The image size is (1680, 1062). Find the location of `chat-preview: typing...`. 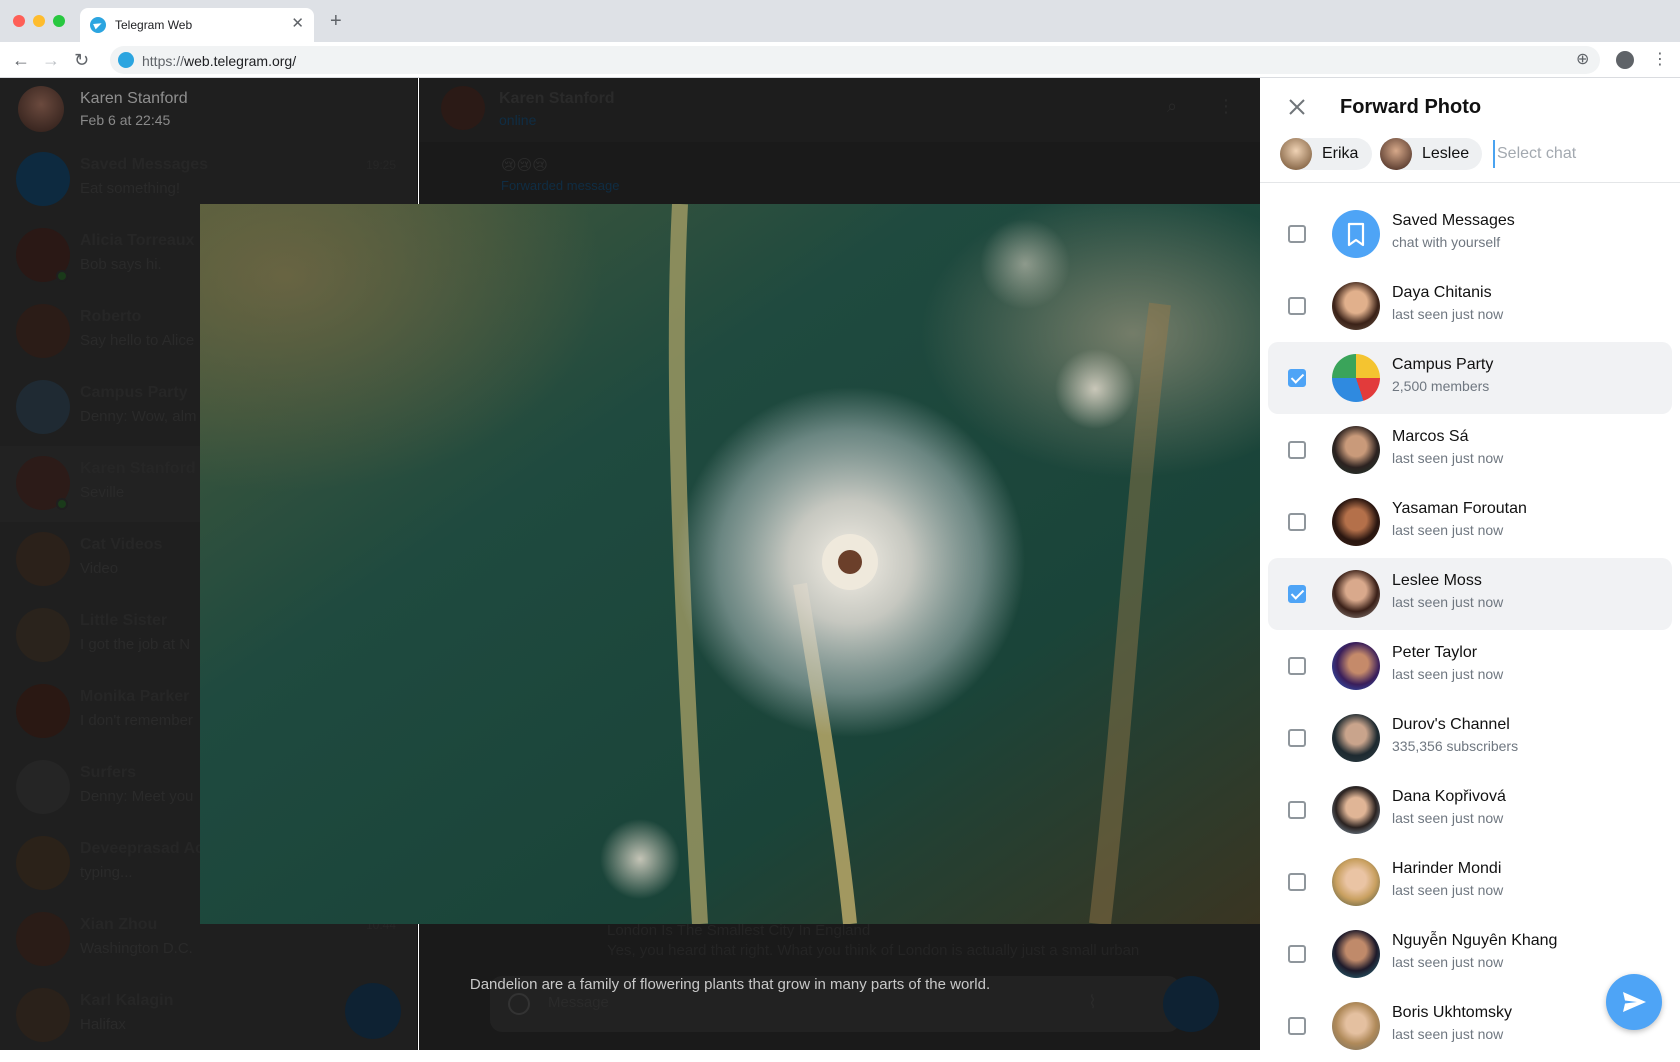

chat-preview: typing... is located at coordinates (106, 872).